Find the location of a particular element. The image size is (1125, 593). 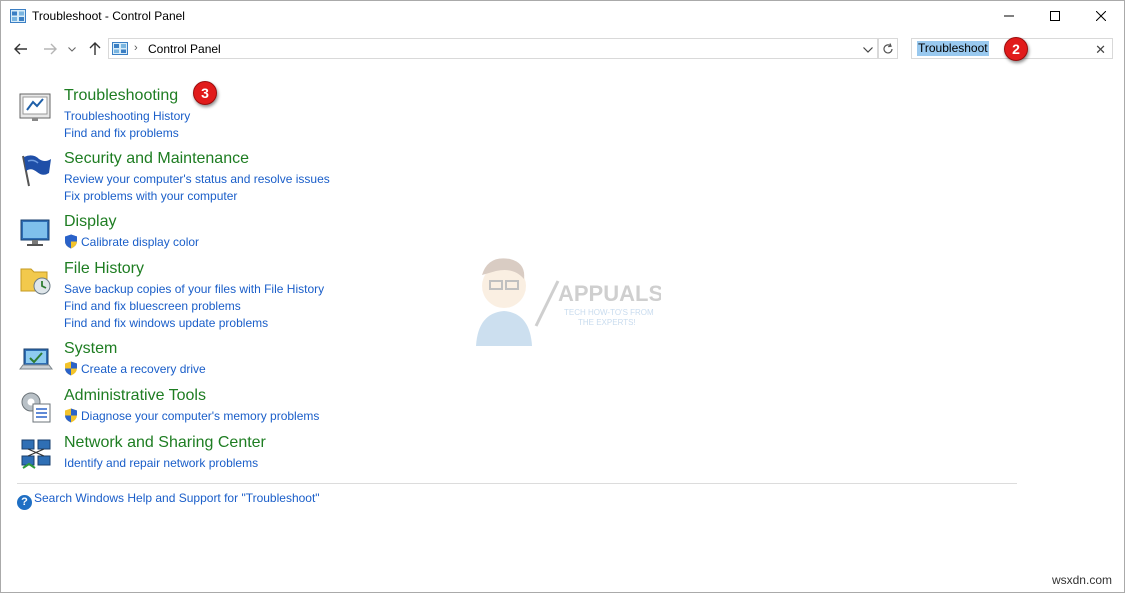

clear-search-icon: ✕ is located at coordinates (1100, 50).